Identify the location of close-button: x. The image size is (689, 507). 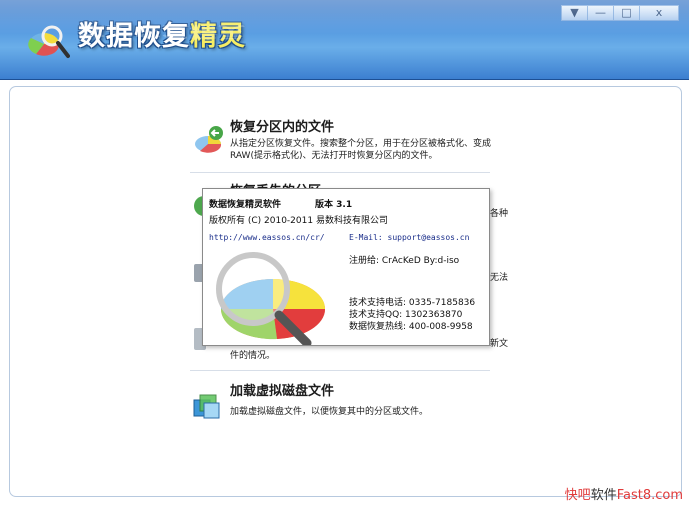
(659, 13).